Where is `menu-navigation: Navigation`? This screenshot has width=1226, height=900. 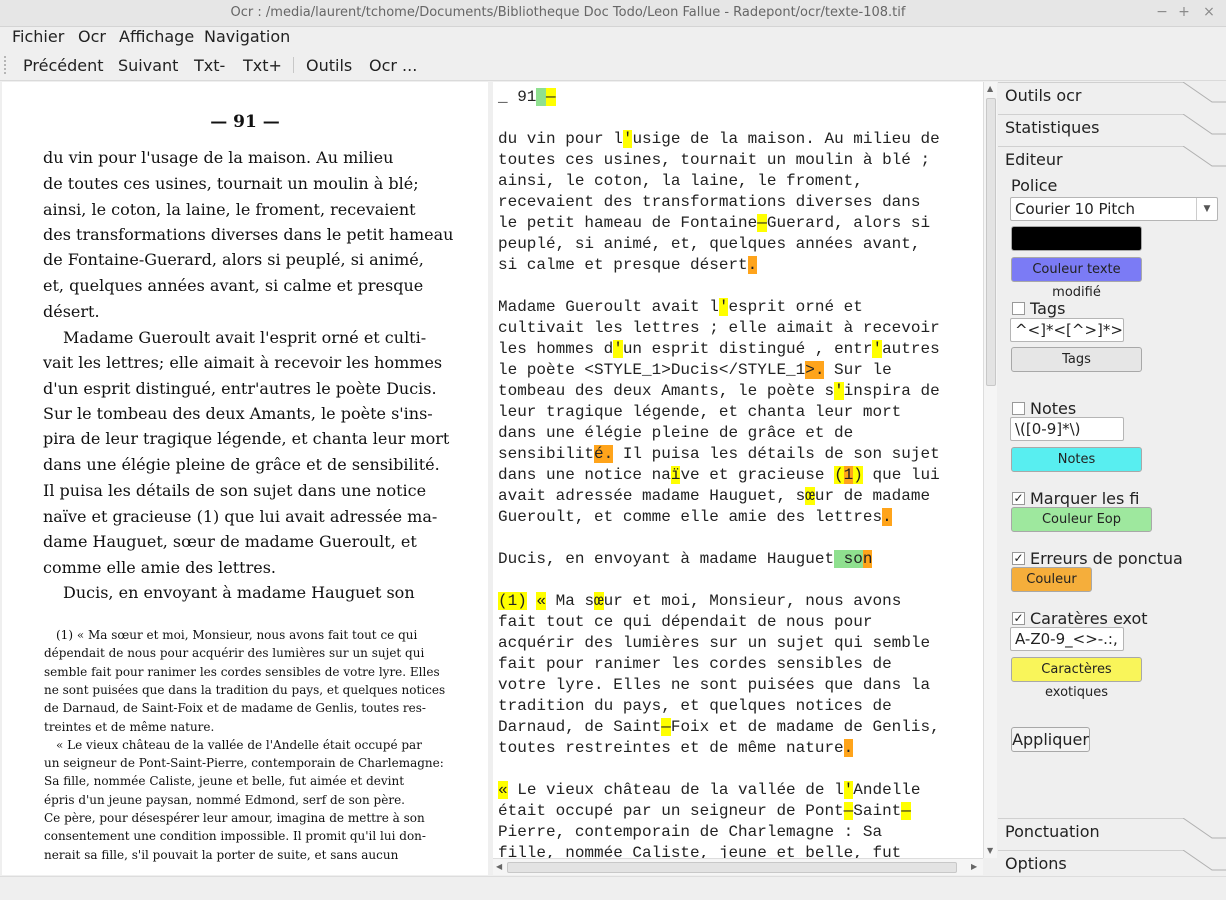 menu-navigation: Navigation is located at coordinates (247, 36).